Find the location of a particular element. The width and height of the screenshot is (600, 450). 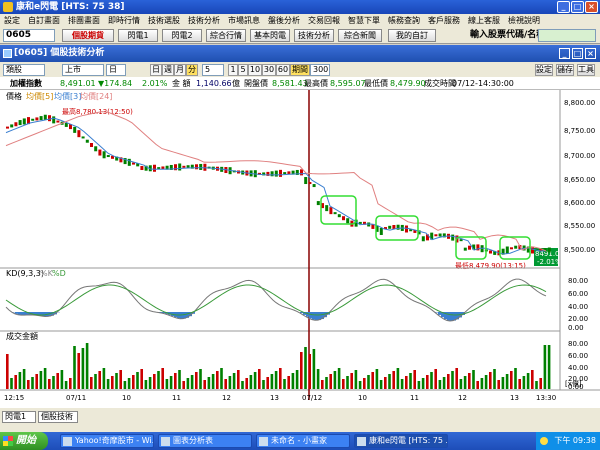

menu-item: 技術選股 is located at coordinates (164, 20).